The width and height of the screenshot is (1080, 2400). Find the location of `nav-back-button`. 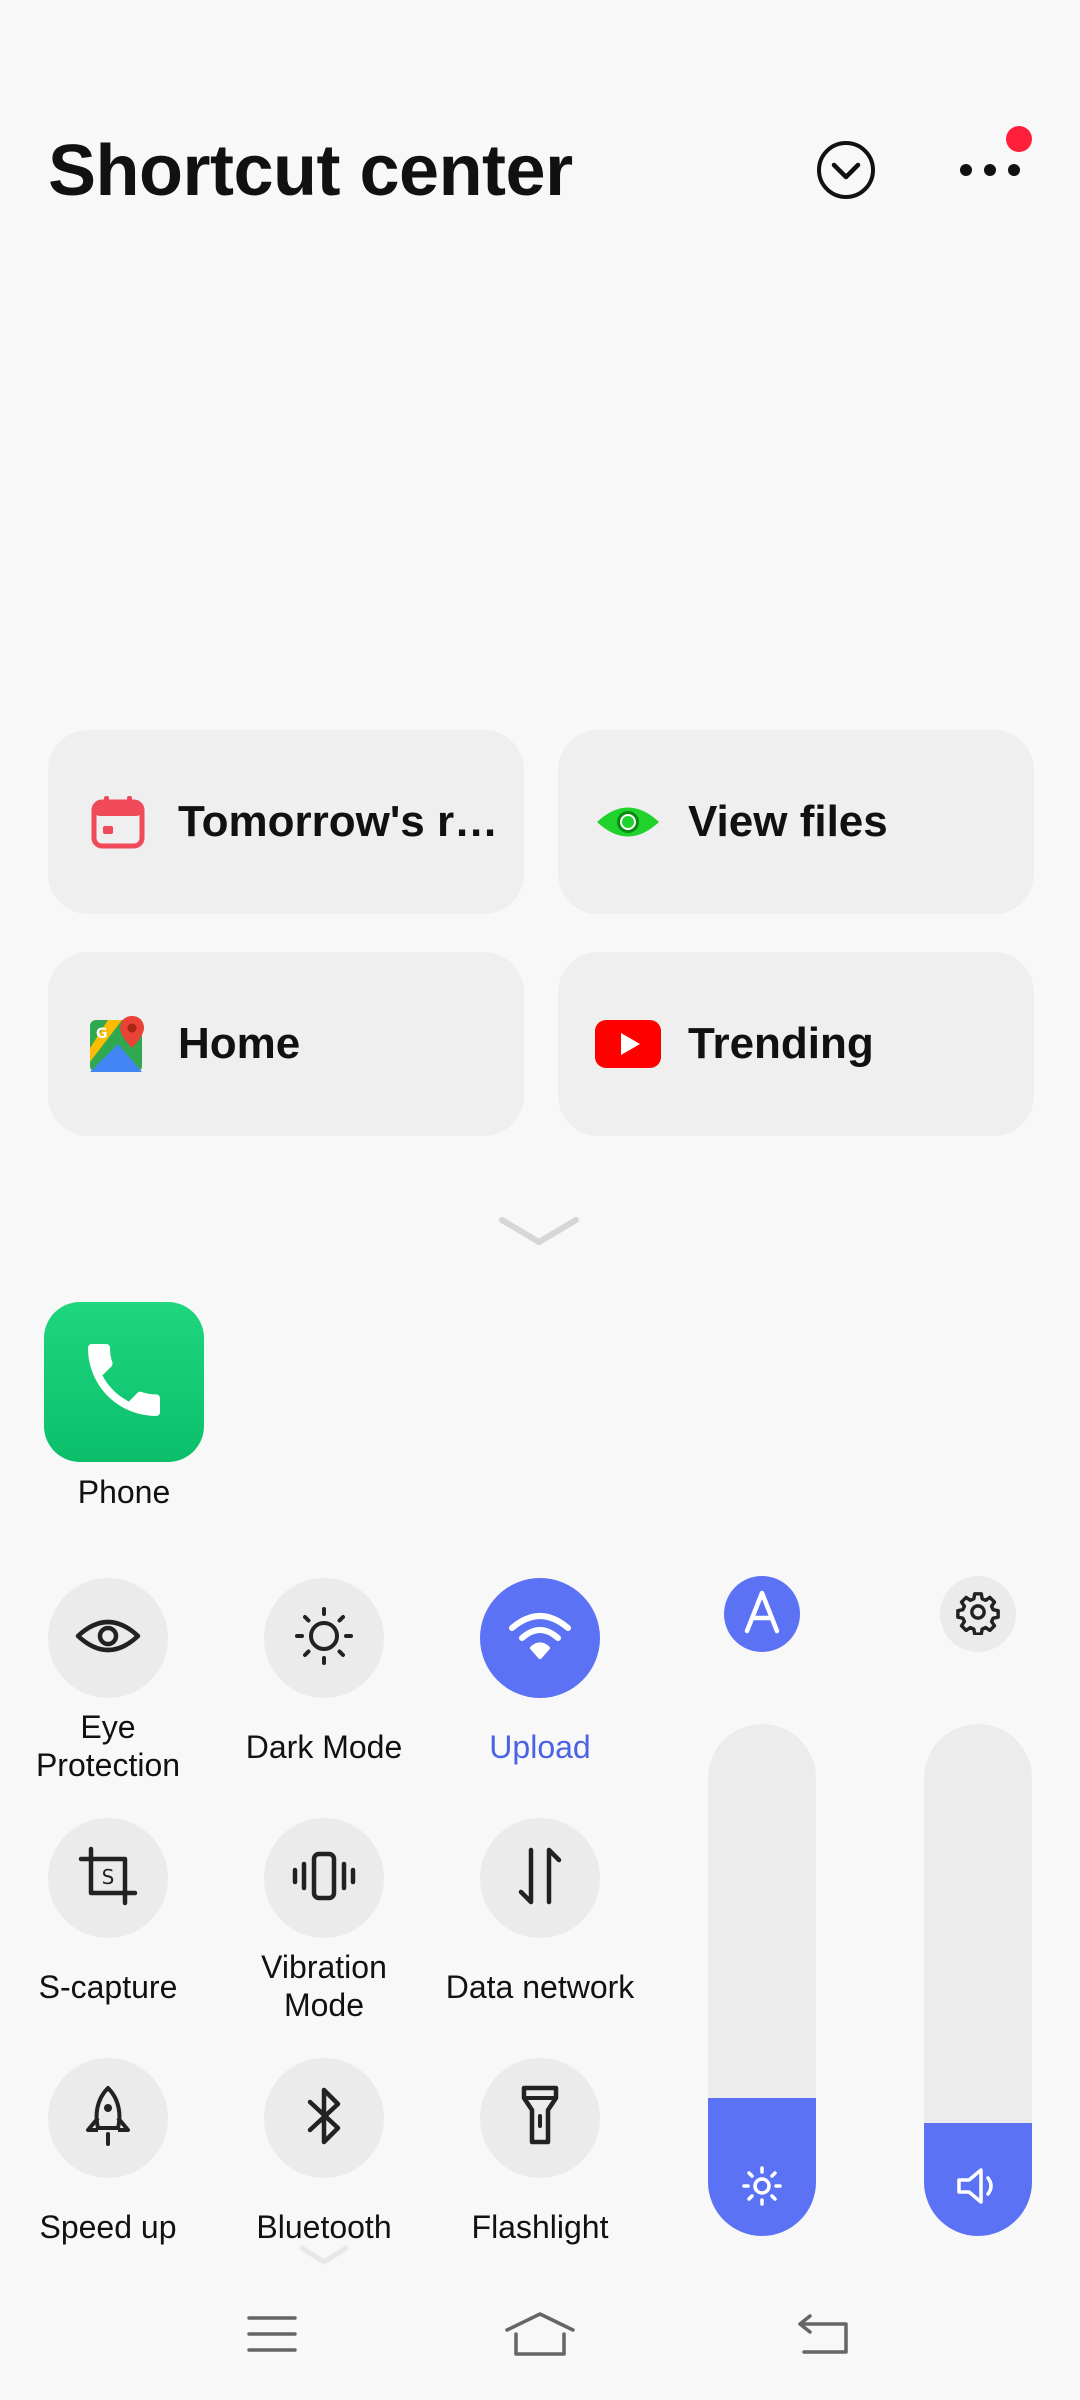

nav-back-button is located at coordinates (824, 2336).